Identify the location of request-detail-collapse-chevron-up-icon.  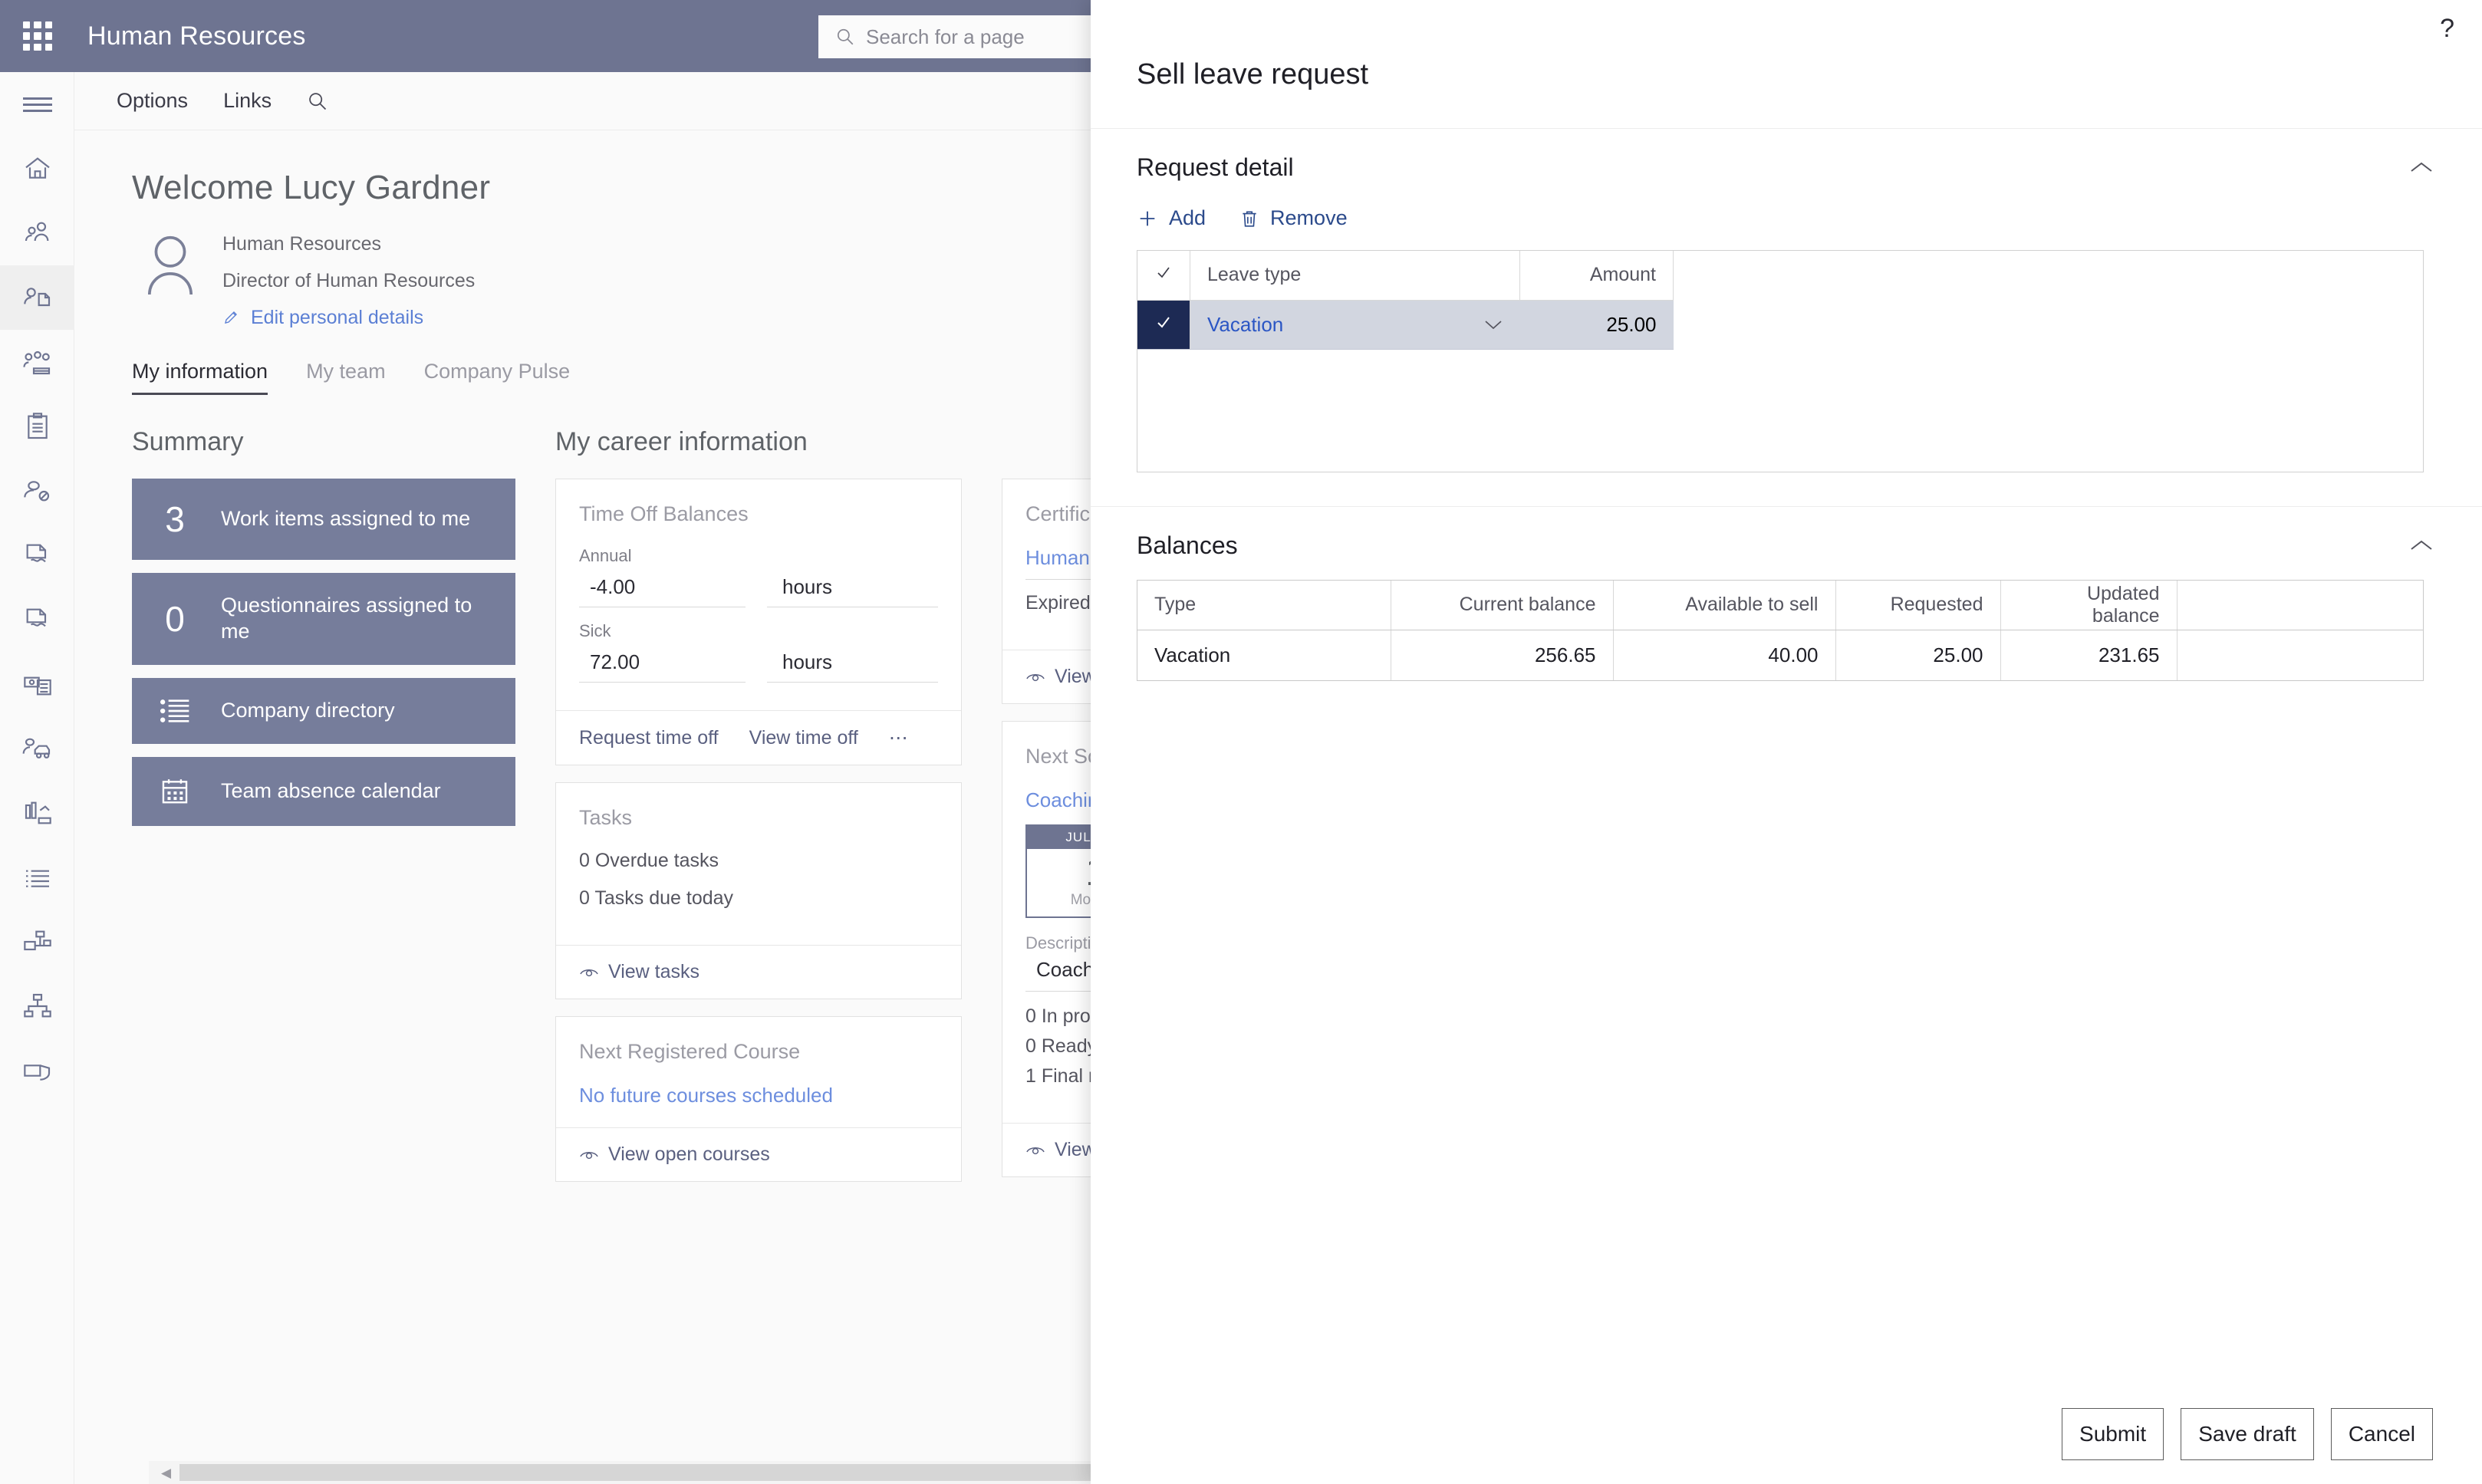
(2421, 168).